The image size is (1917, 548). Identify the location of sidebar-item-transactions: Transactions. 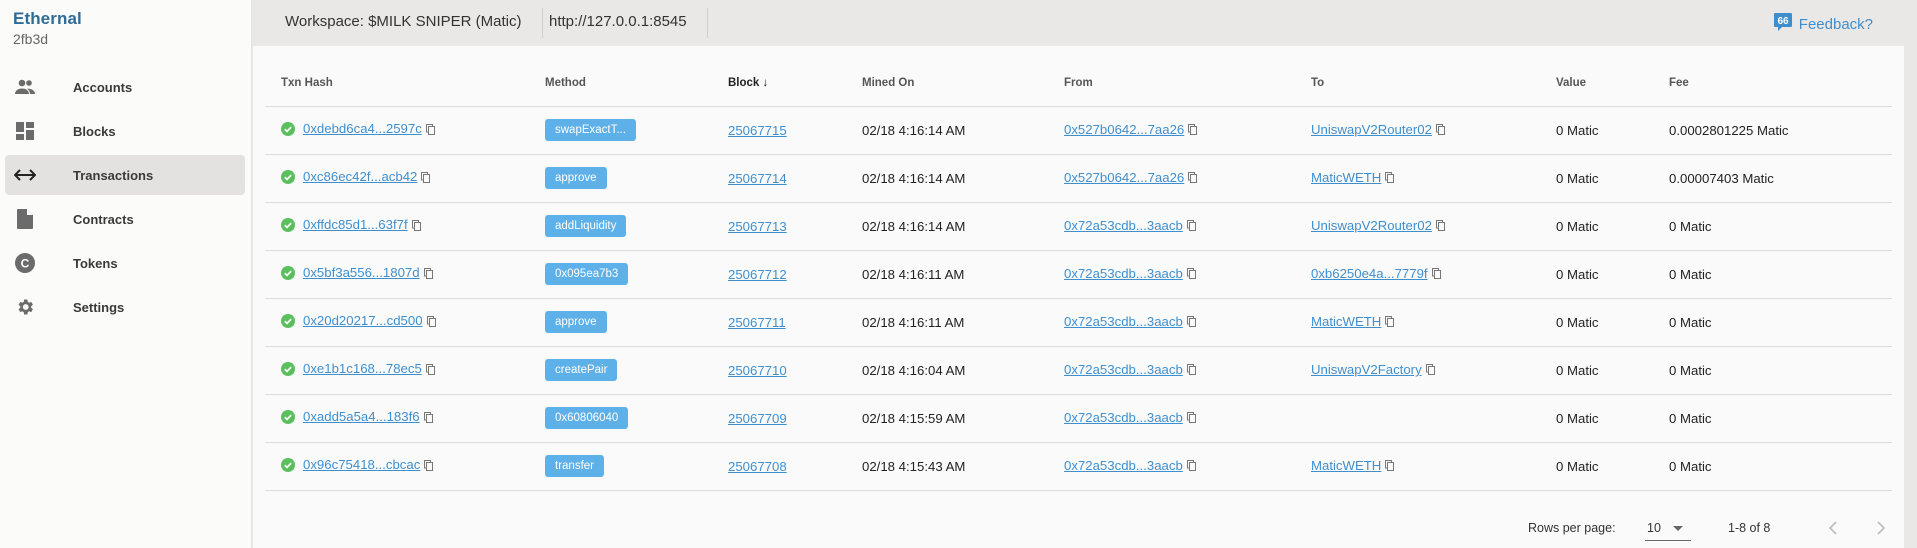
(125, 175).